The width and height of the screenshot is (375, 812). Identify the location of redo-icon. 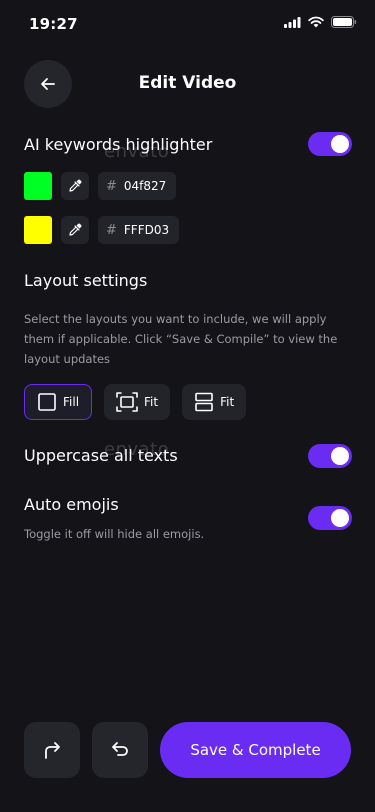
(52, 750).